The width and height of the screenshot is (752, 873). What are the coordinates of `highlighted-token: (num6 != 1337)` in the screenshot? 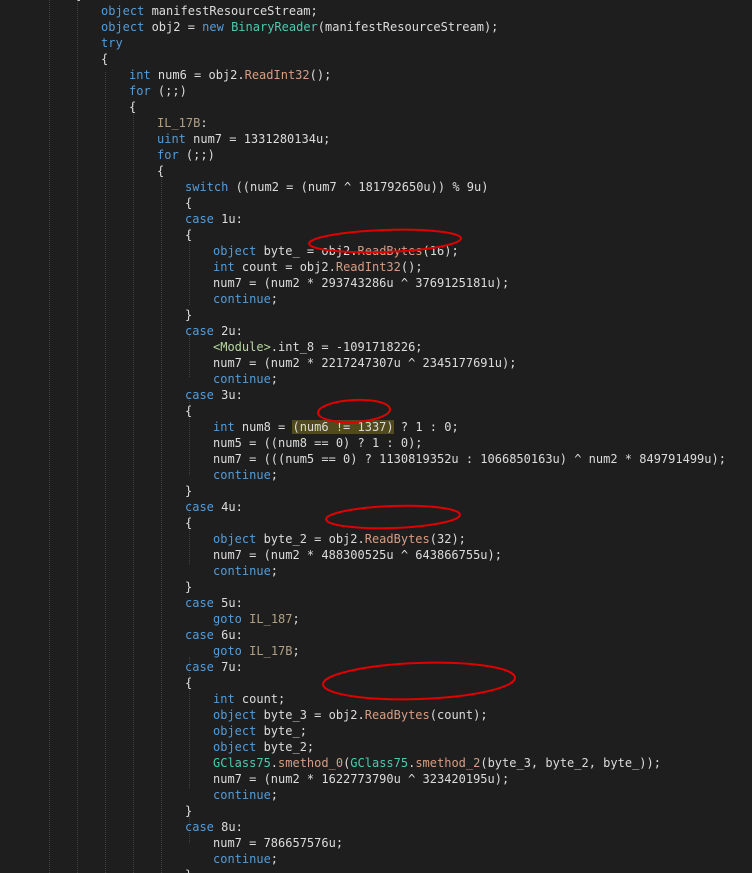 It's located at (343, 427).